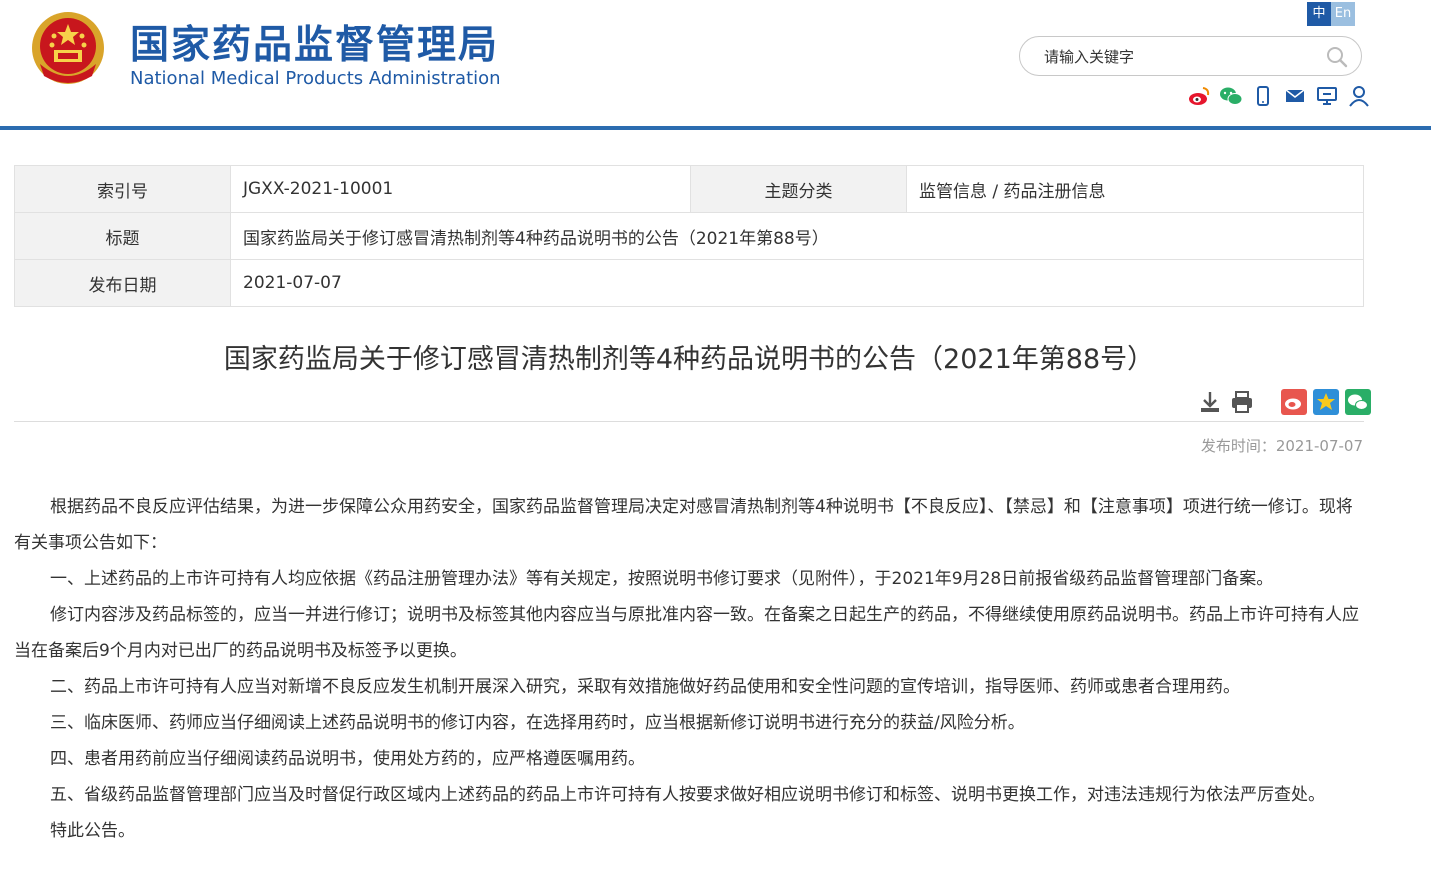 This screenshot has height=892, width=1431. I want to click on paragraph: 特此公告。, so click(92, 831).